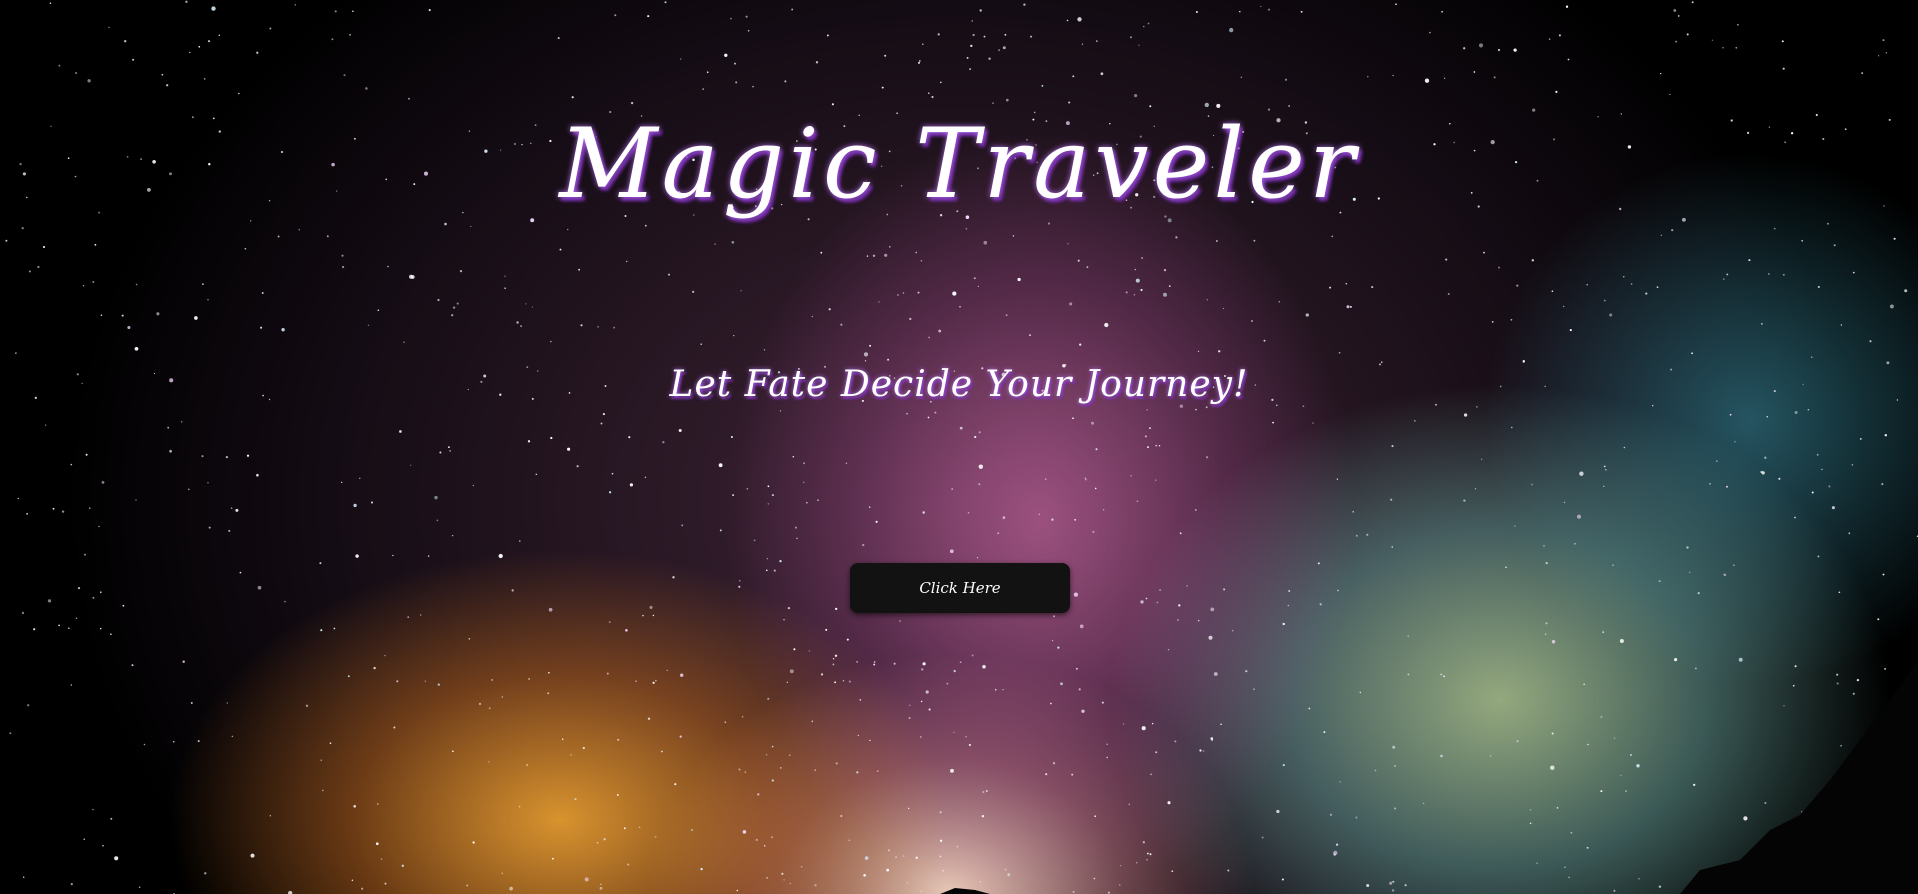 The height and width of the screenshot is (894, 1918). What do you see at coordinates (960, 588) in the screenshot?
I see `click-here-button: Click Here` at bounding box center [960, 588].